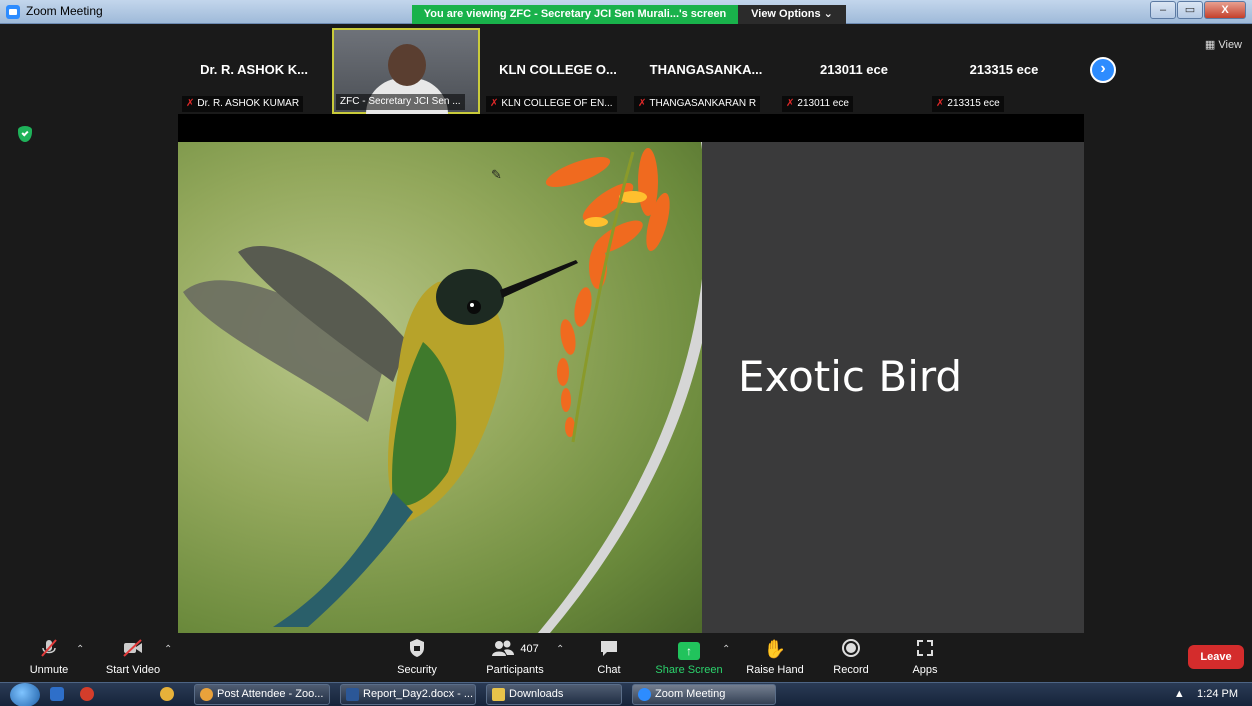  Describe the element at coordinates (25, 694) in the screenshot. I see `windows-start-button-icon` at that location.